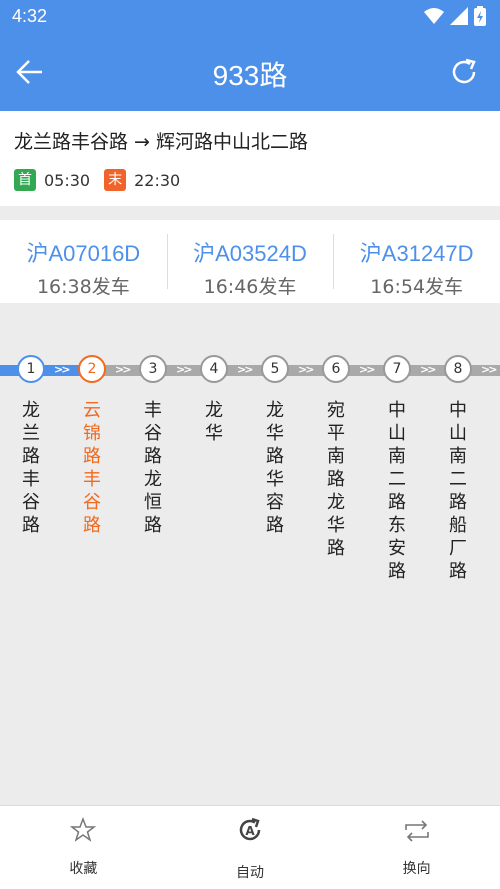 The height and width of the screenshot is (889, 500). I want to click on route-info-card: 龙兰路丰谷路 → 辉河路中山北二路 首 05:30 末 22:30, so click(250, 158).